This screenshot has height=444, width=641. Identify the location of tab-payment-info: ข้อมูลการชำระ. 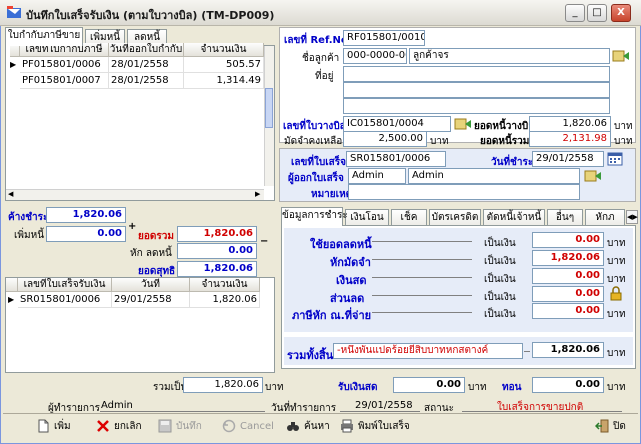
(314, 216).